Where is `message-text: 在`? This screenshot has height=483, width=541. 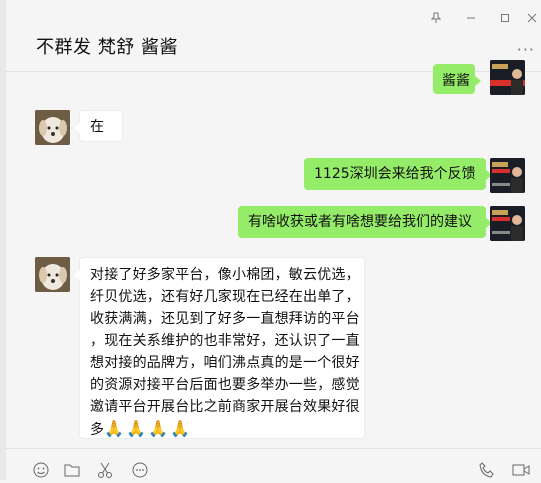 message-text: 在 is located at coordinates (97, 127).